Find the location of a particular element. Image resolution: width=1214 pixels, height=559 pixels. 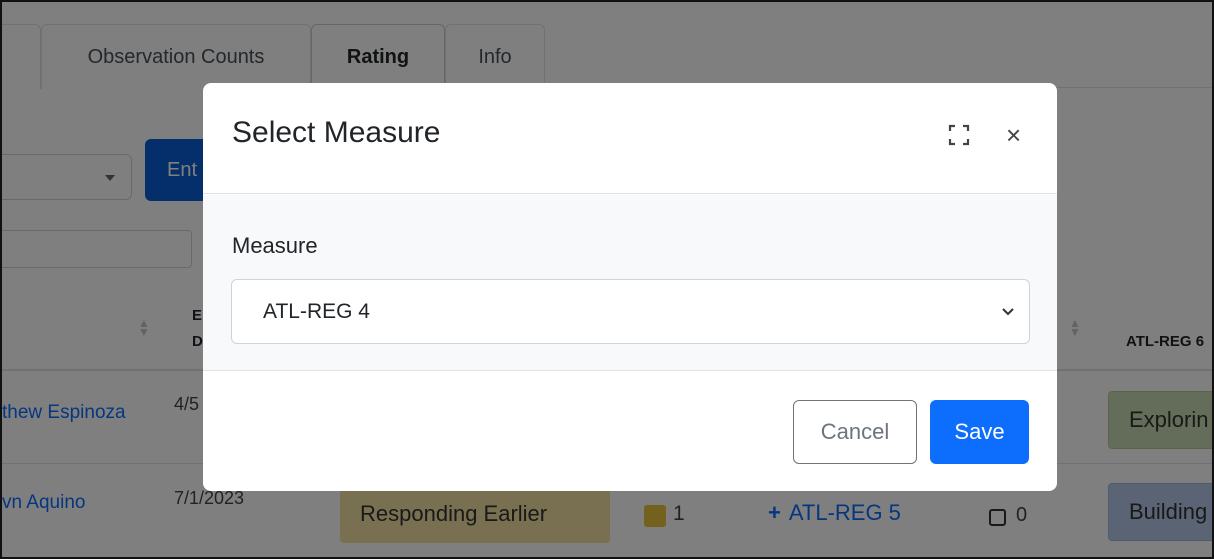

chevron-down-icon is located at coordinates (1008, 312).